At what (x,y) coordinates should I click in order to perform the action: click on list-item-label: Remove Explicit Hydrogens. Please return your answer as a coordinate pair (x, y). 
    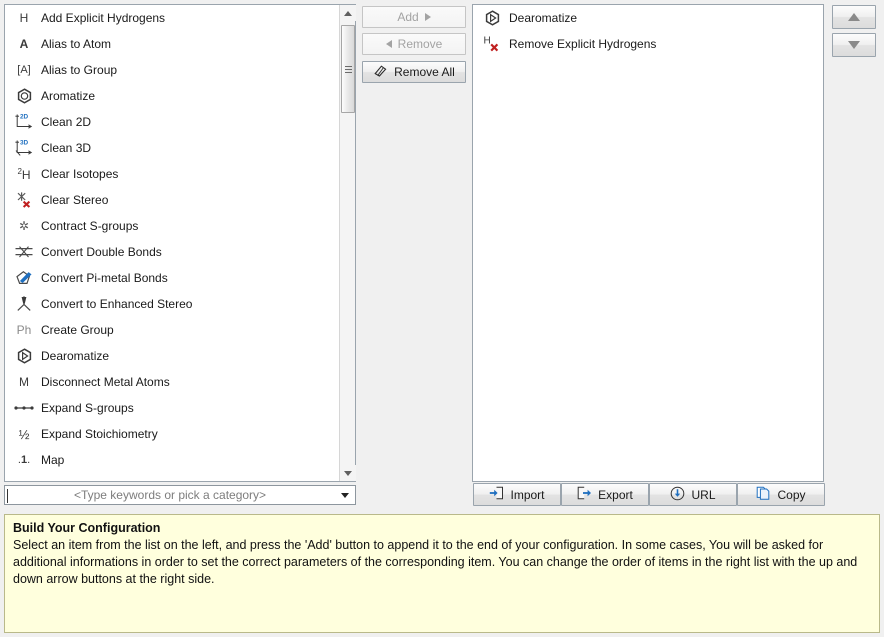
    Looking at the image, I should click on (583, 44).